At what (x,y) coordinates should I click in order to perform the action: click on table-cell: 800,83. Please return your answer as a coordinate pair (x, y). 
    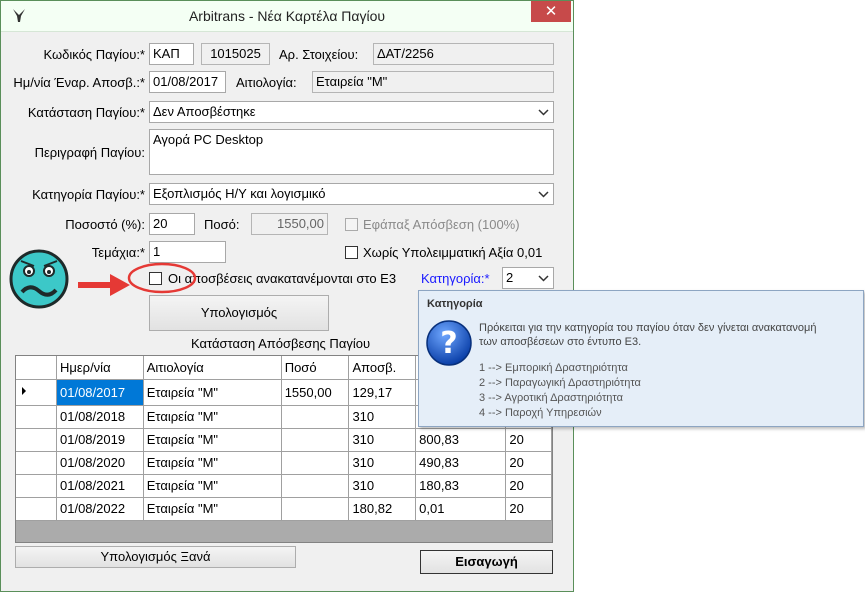
    Looking at the image, I should click on (461, 440).